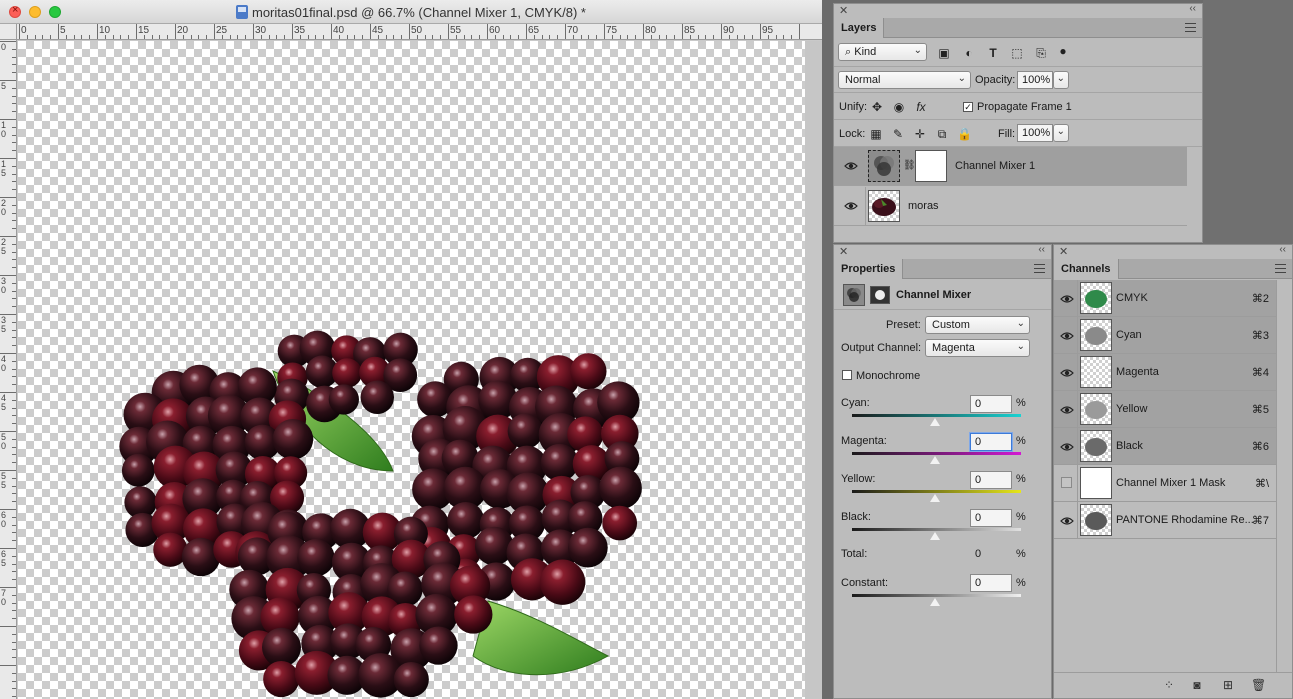 The height and width of the screenshot is (699, 1293). I want to click on filter-smartobject-icon: ⎘, so click(1041, 53).